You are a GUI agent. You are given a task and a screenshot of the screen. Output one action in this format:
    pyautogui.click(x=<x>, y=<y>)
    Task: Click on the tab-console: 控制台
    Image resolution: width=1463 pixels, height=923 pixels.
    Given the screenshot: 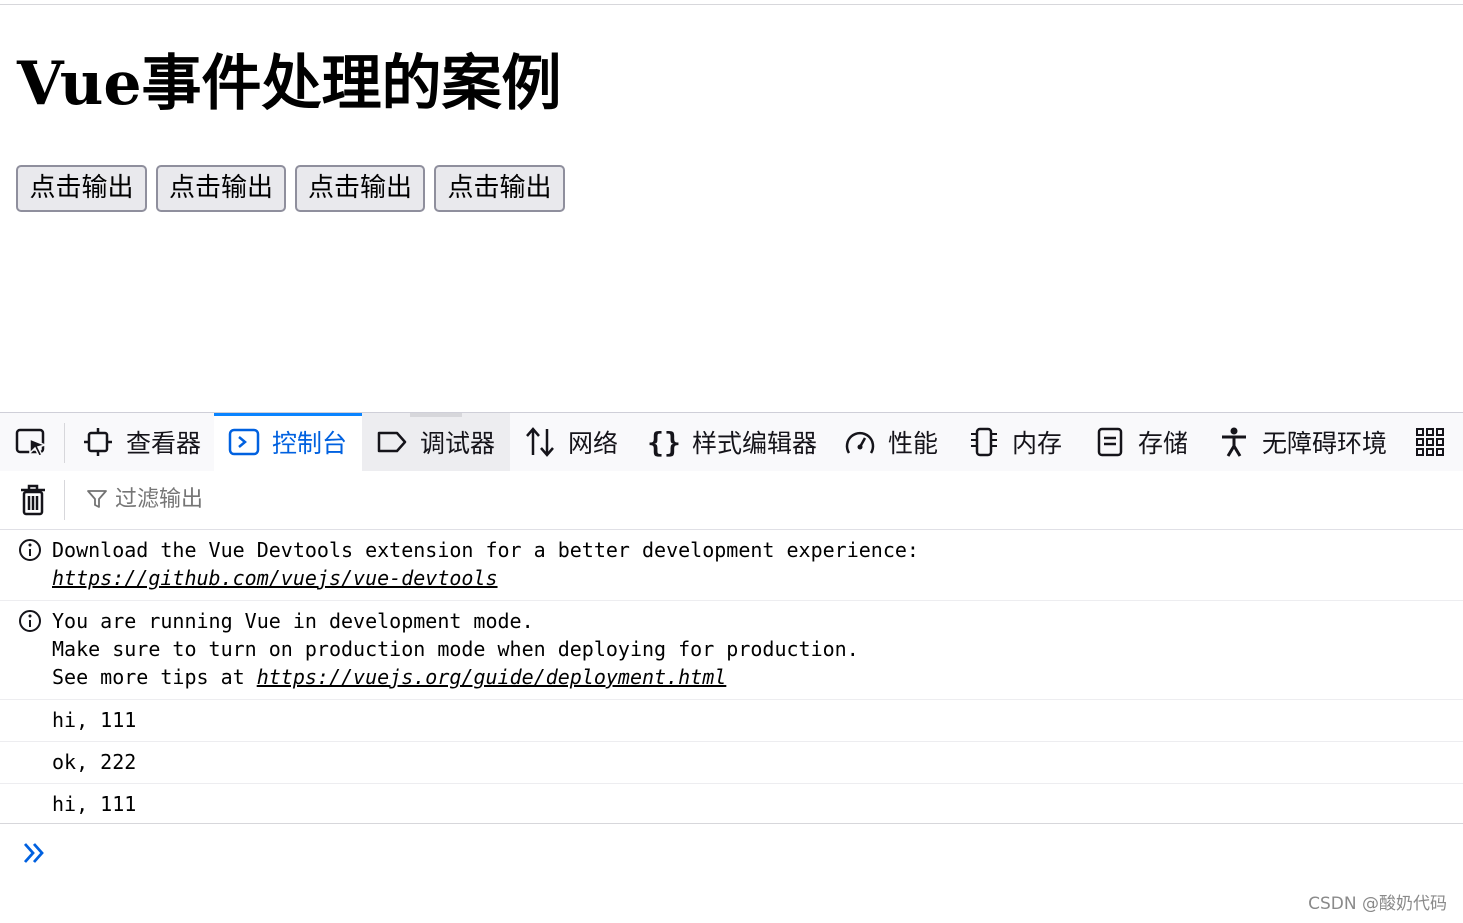 What is the action you would take?
    pyautogui.click(x=288, y=442)
    